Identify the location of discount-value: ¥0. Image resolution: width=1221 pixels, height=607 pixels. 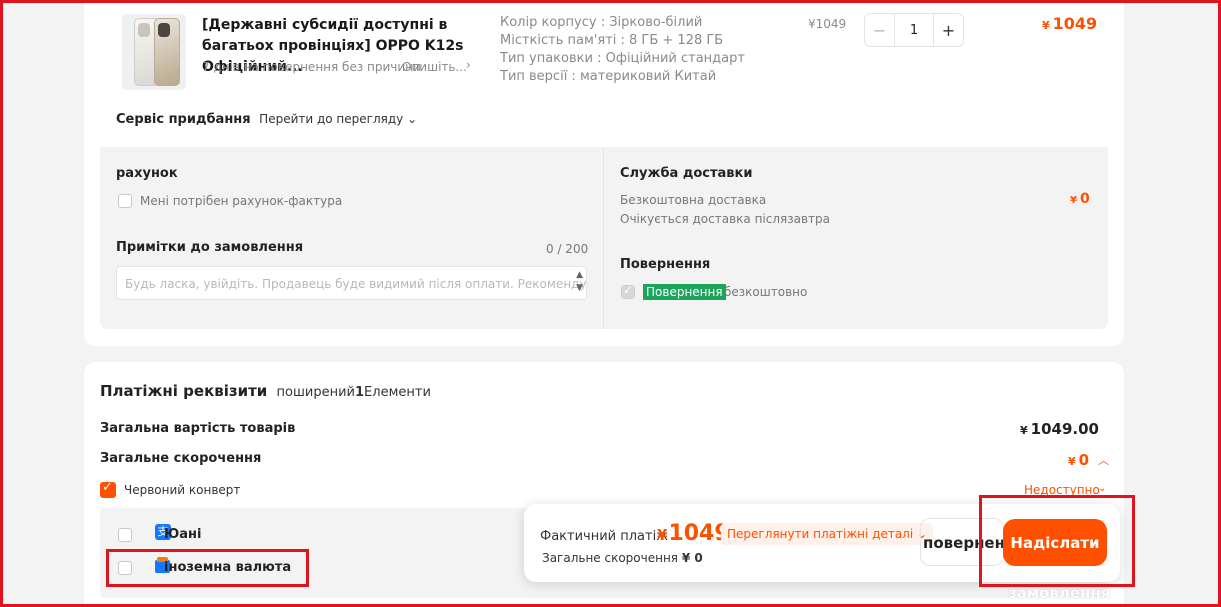
(1078, 460).